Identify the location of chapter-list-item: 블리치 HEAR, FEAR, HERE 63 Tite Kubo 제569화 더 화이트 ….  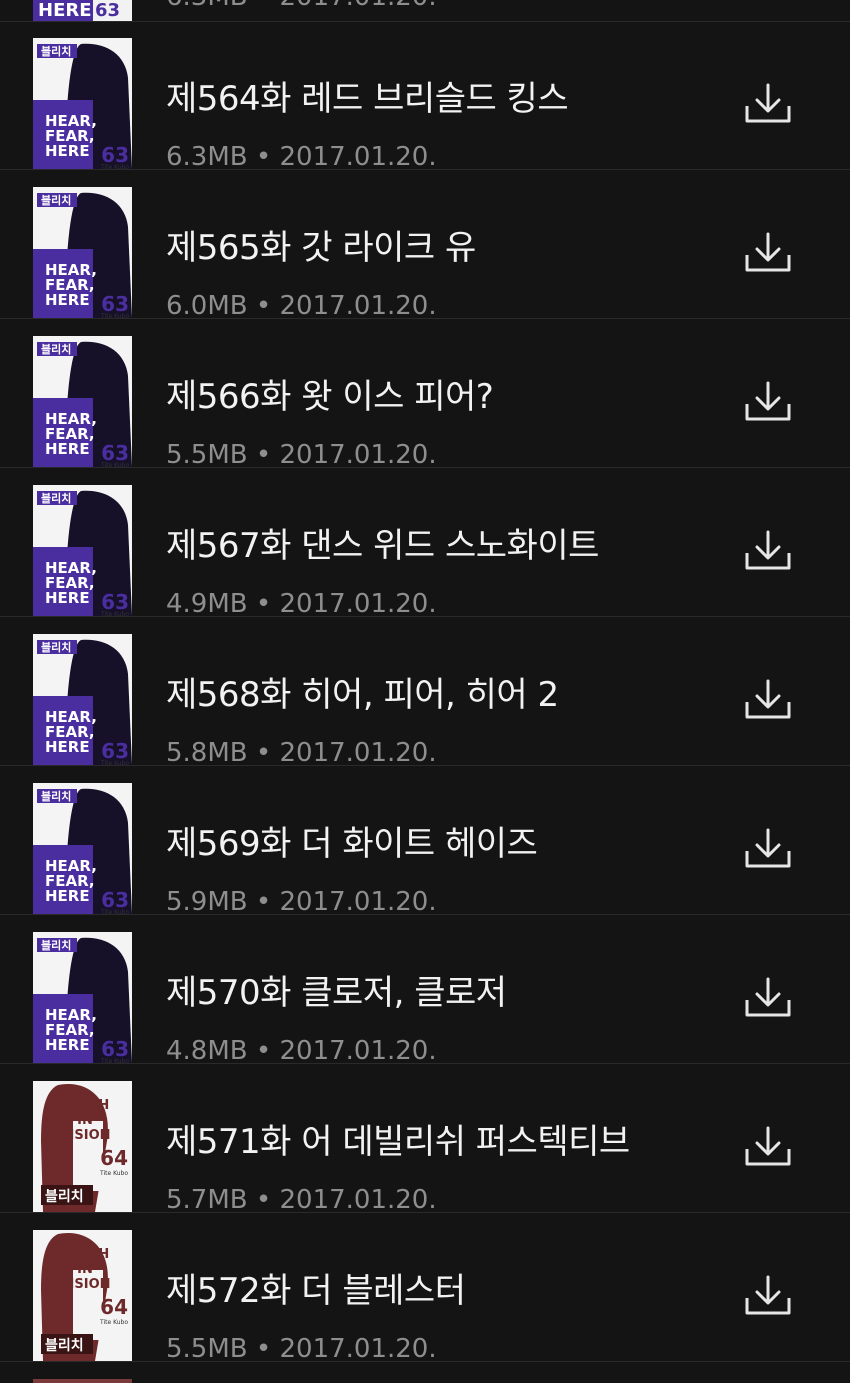
(425, 841).